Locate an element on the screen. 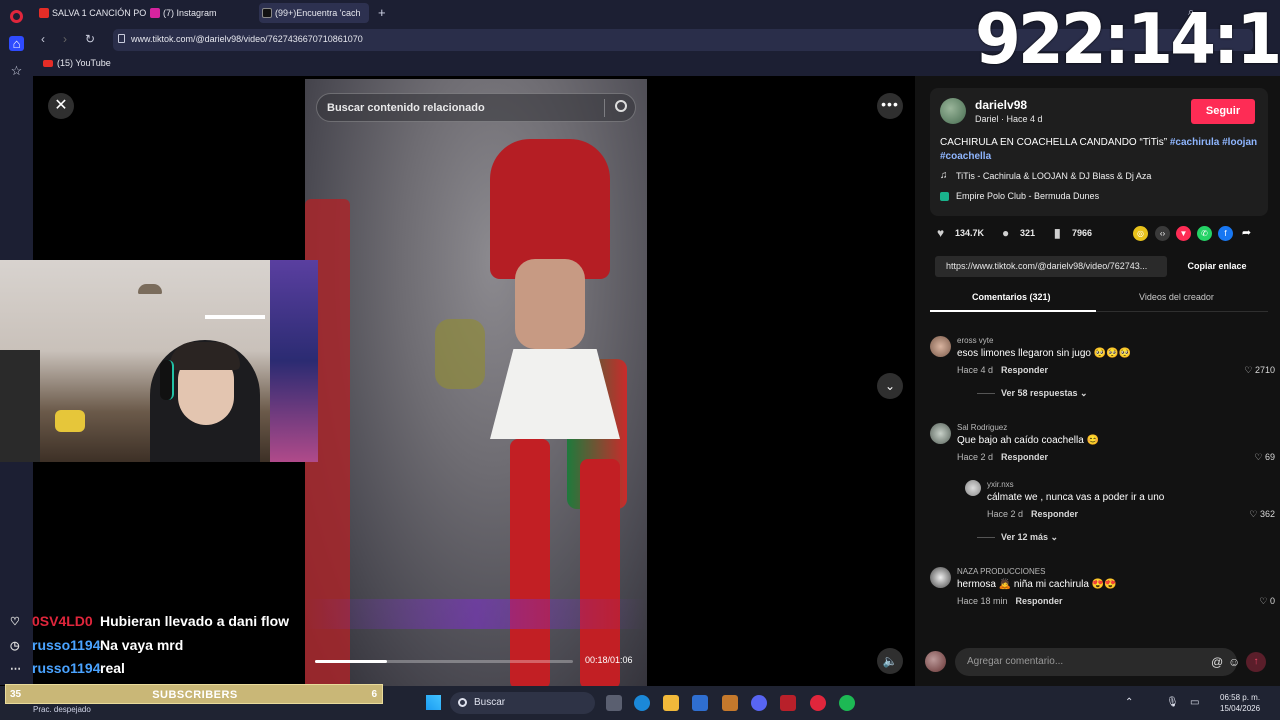 This screenshot has height=720, width=1280. comment-button: ● 321 is located at coordinates (1018, 233).